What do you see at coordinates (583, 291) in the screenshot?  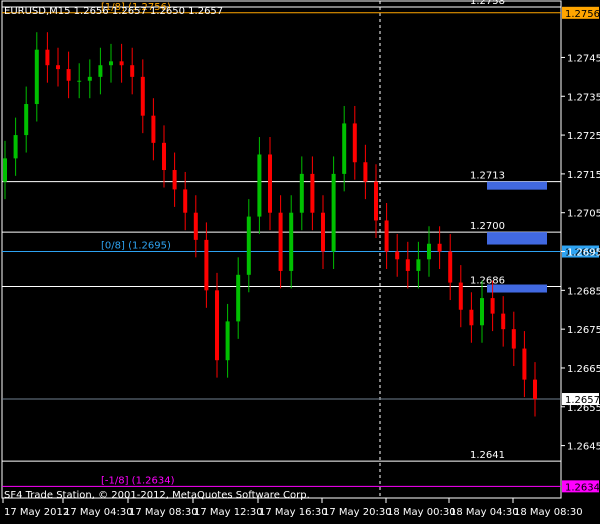 I see `y-tick-label: 1.2685` at bounding box center [583, 291].